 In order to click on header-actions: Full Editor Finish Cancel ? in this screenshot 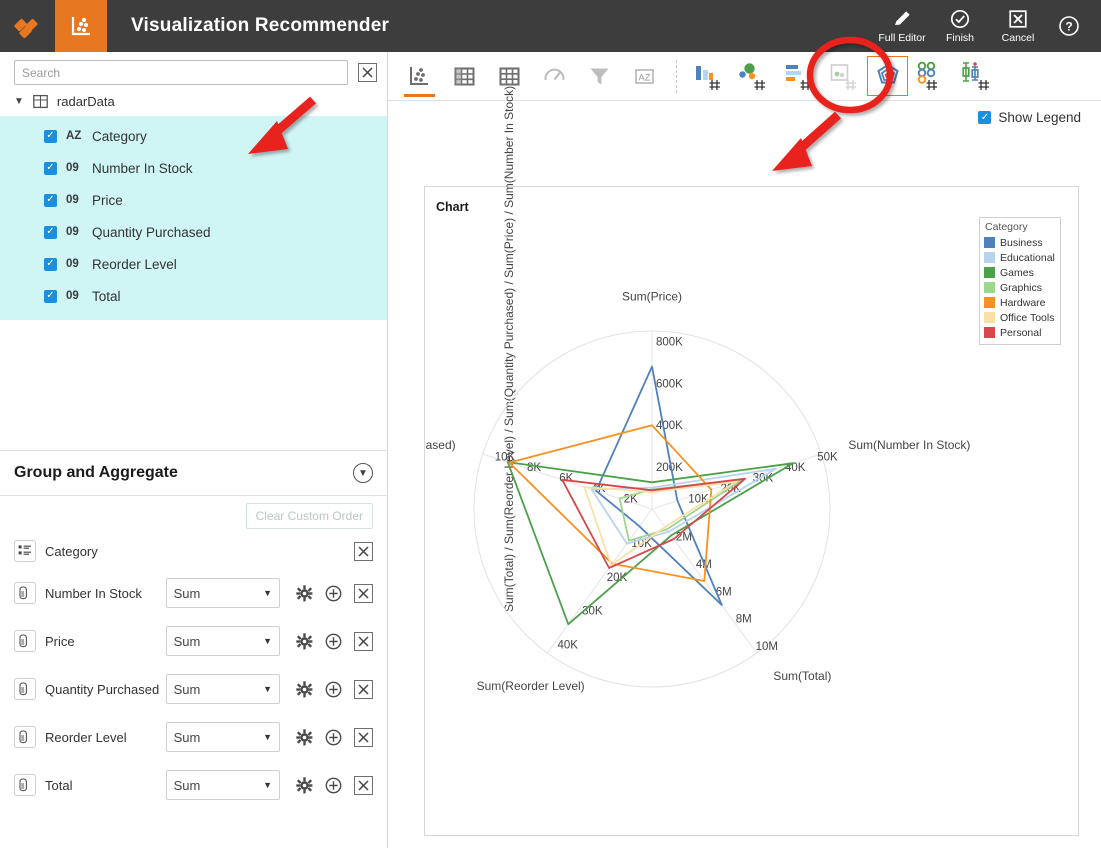, I will do `click(987, 26)`.